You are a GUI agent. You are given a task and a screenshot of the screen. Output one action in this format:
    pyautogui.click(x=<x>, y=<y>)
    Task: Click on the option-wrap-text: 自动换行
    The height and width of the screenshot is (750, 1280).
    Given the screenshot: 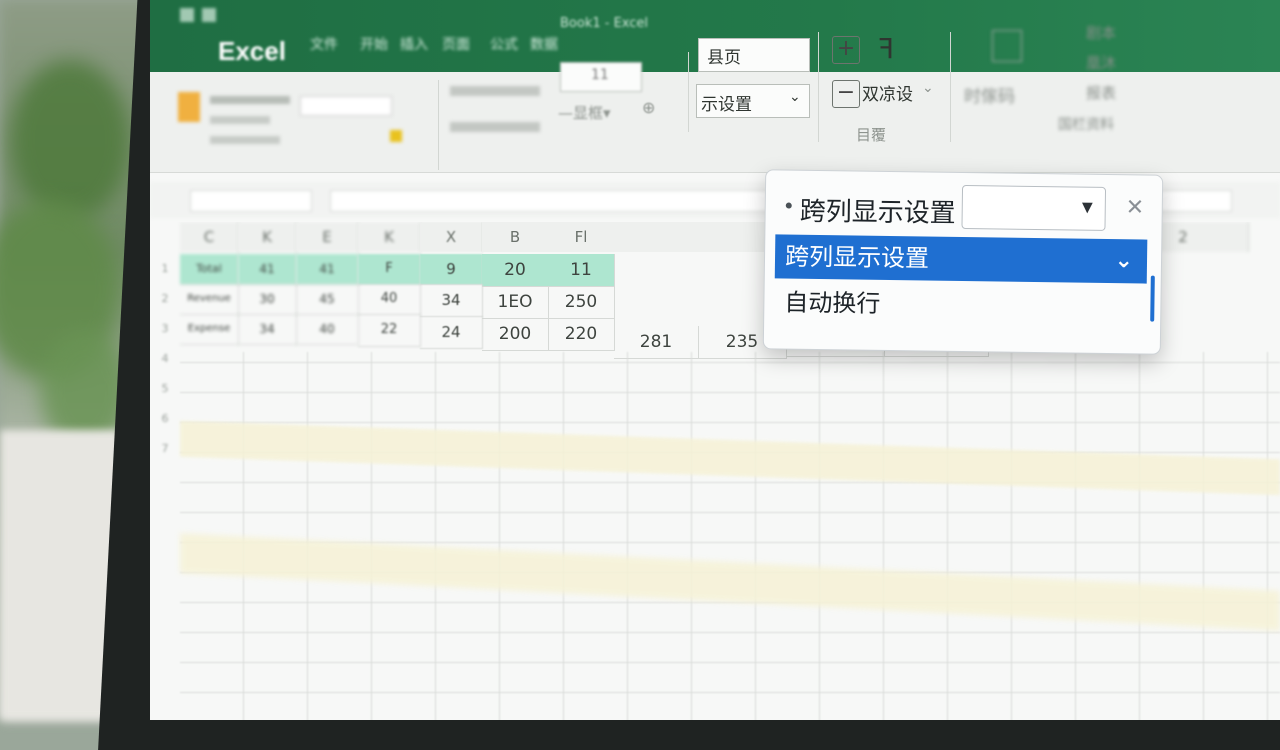 What is the action you would take?
    pyautogui.click(x=960, y=304)
    